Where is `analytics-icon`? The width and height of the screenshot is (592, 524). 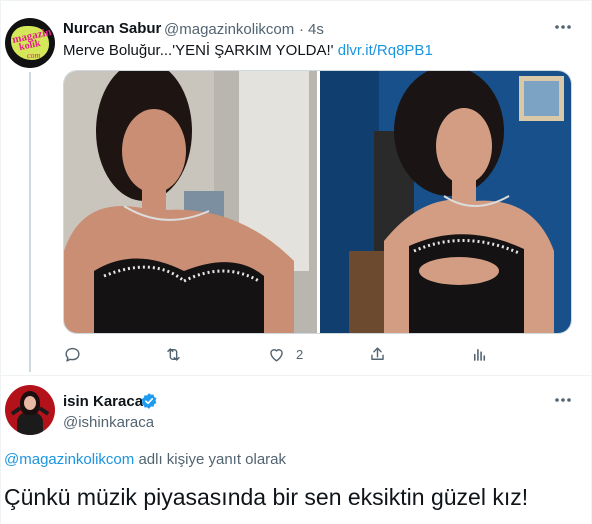
analytics-icon is located at coordinates (479, 354).